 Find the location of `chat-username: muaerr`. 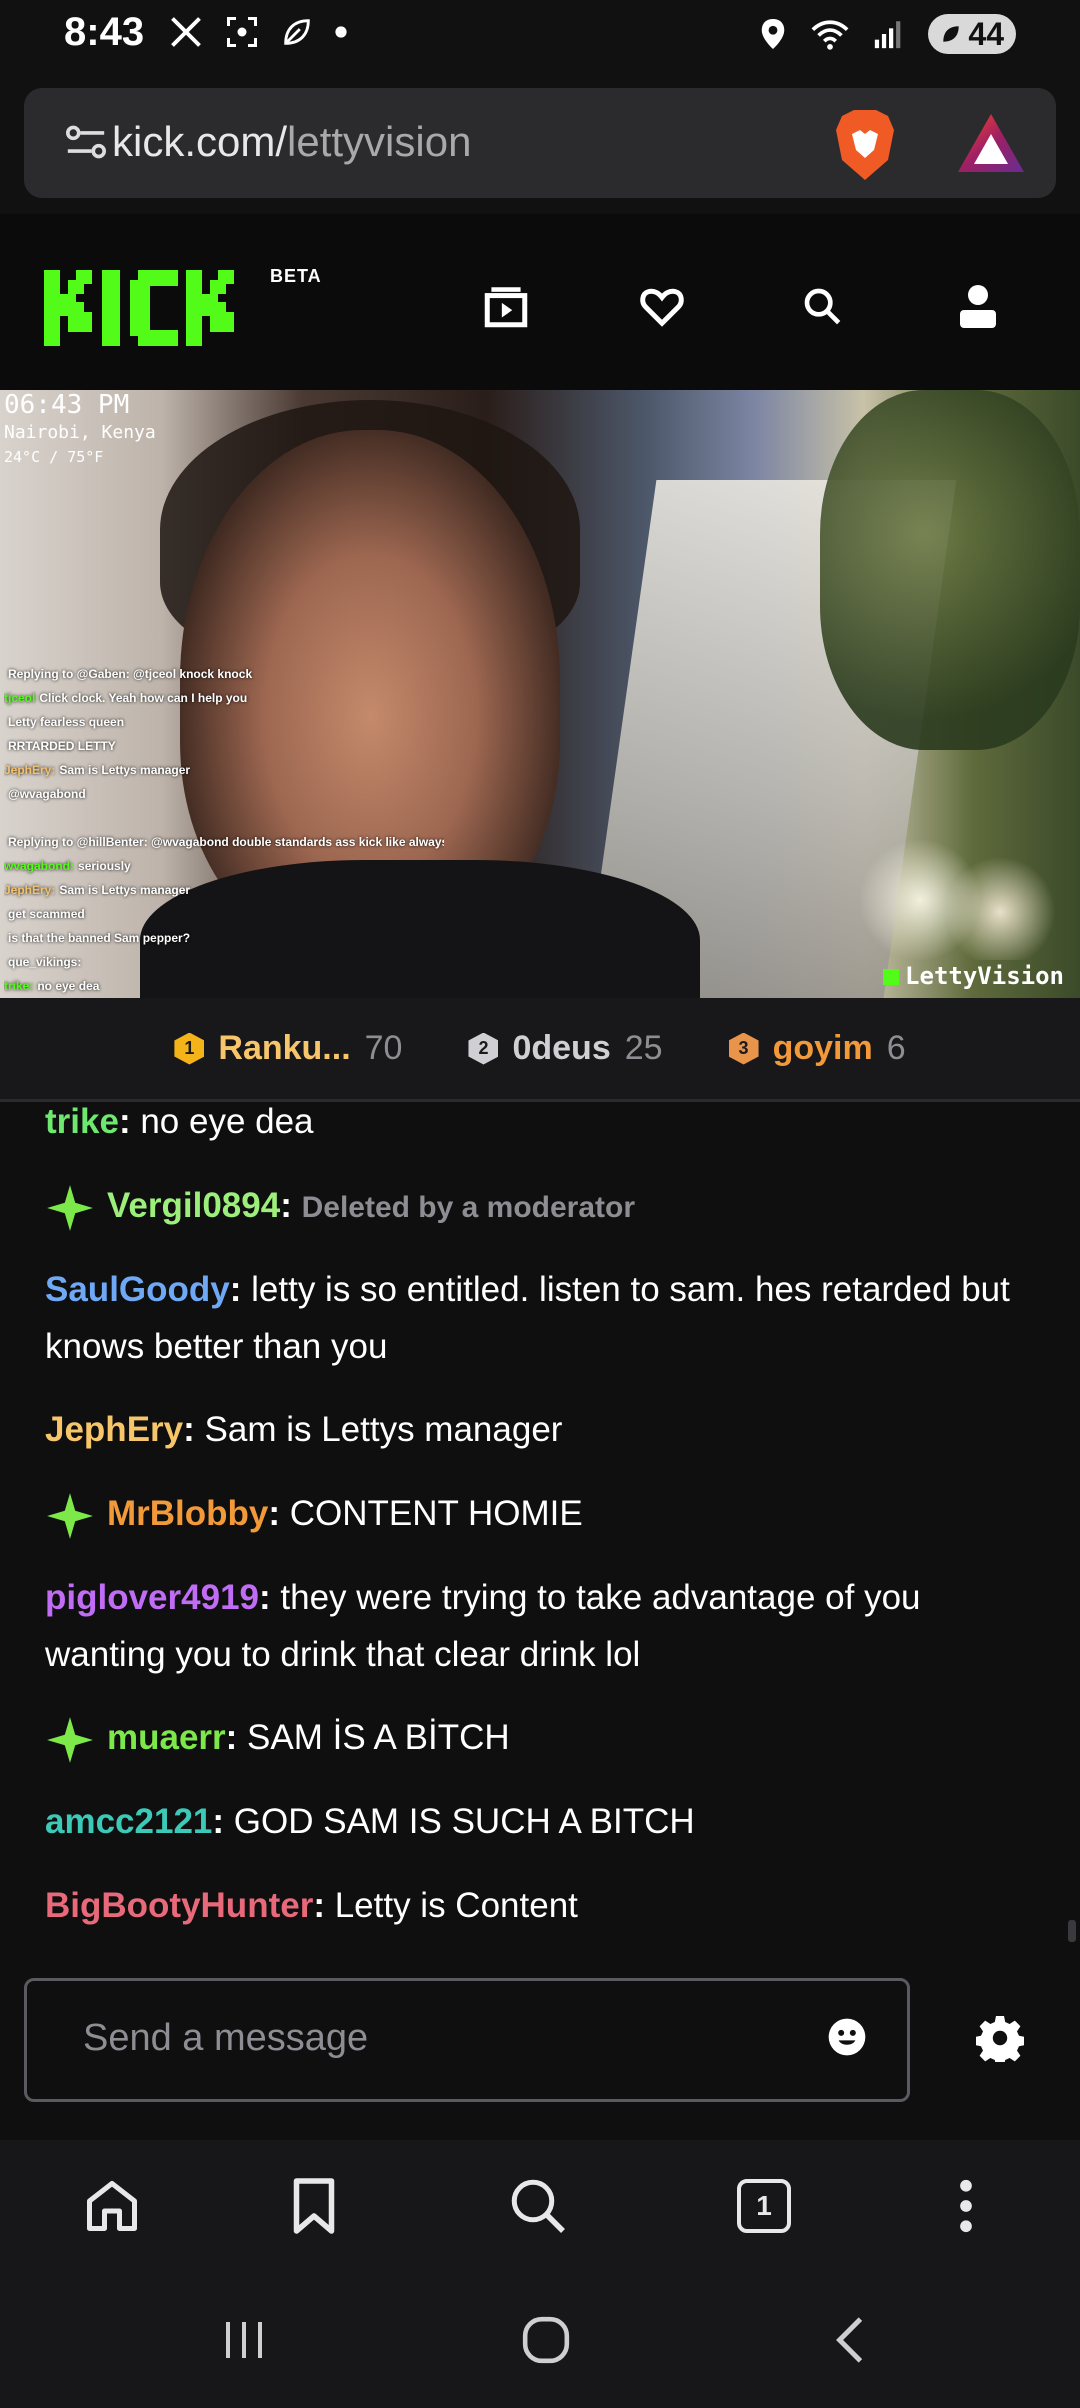

chat-username: muaerr is located at coordinates (166, 1737).